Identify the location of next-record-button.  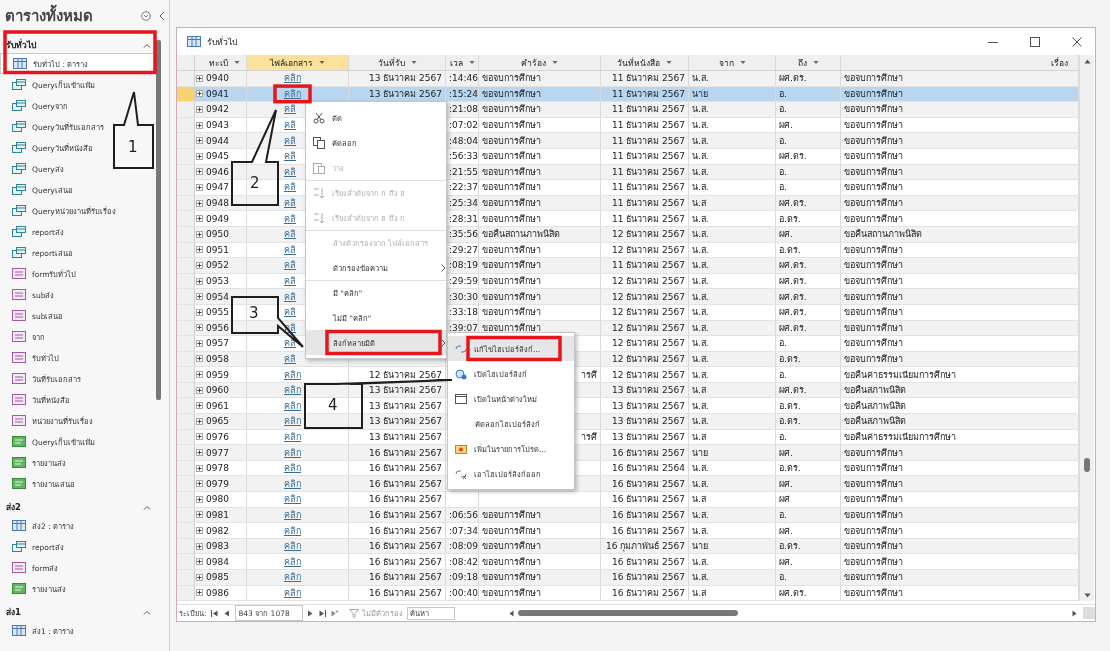
(310, 613).